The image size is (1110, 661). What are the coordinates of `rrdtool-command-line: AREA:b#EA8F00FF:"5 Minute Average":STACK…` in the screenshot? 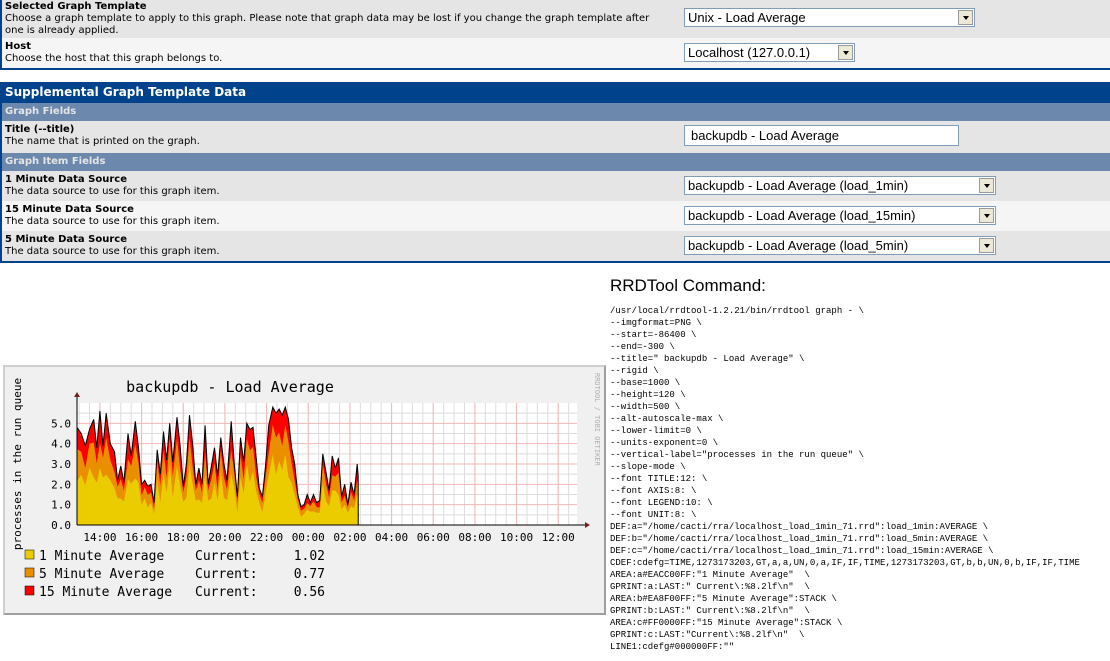 It's located at (723, 599).